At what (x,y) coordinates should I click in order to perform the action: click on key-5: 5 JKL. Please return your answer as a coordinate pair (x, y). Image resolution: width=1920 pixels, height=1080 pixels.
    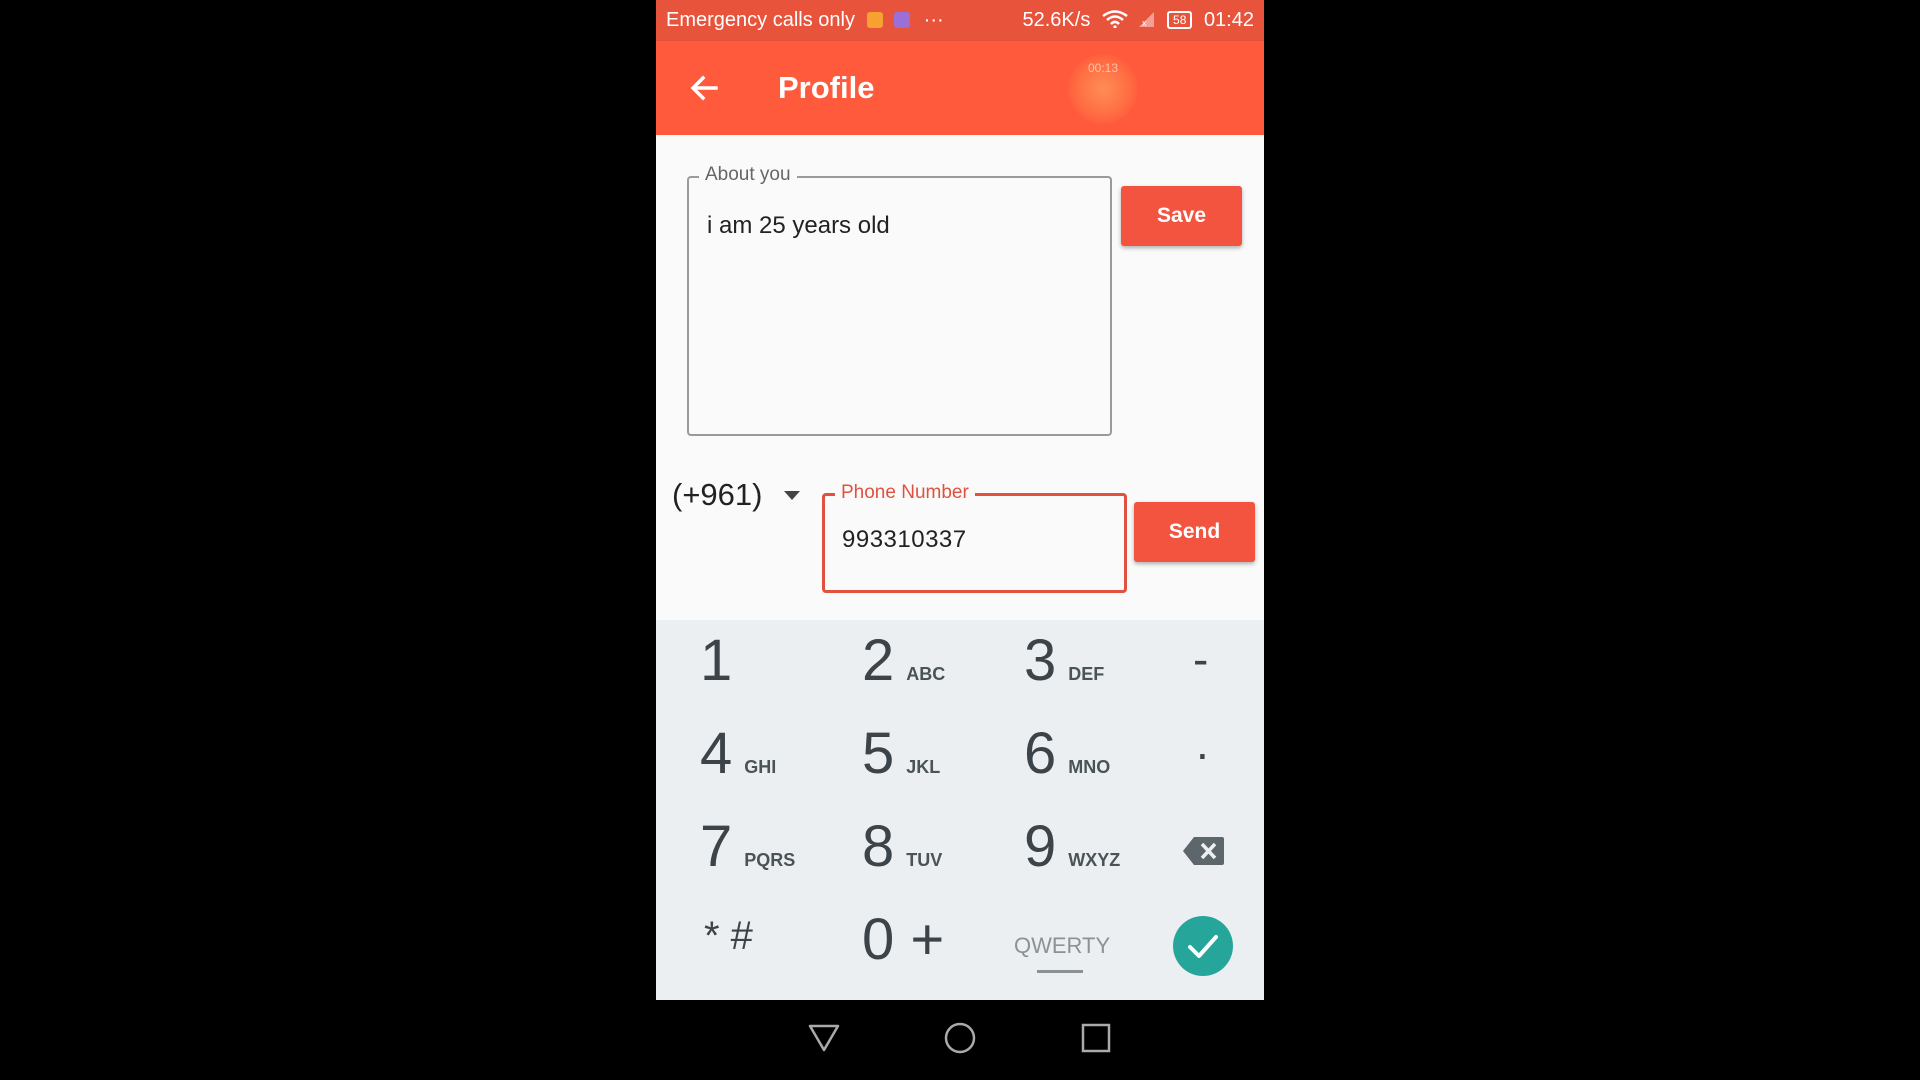
    Looking at the image, I should click on (901, 753).